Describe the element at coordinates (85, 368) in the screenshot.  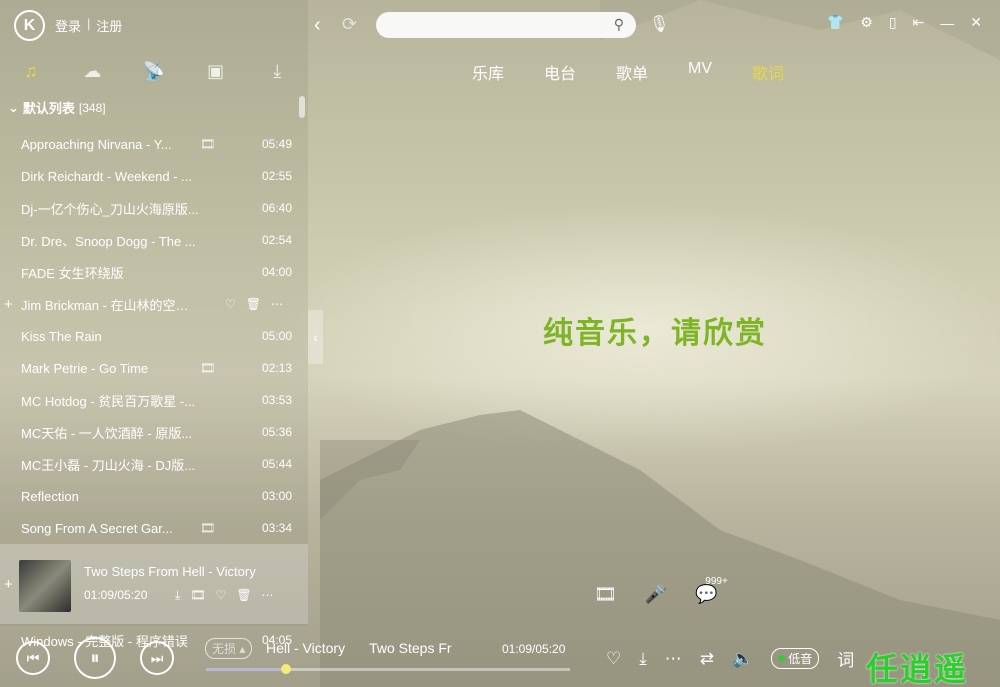
I see `song-title: Mark Petrie - Go Time` at that location.